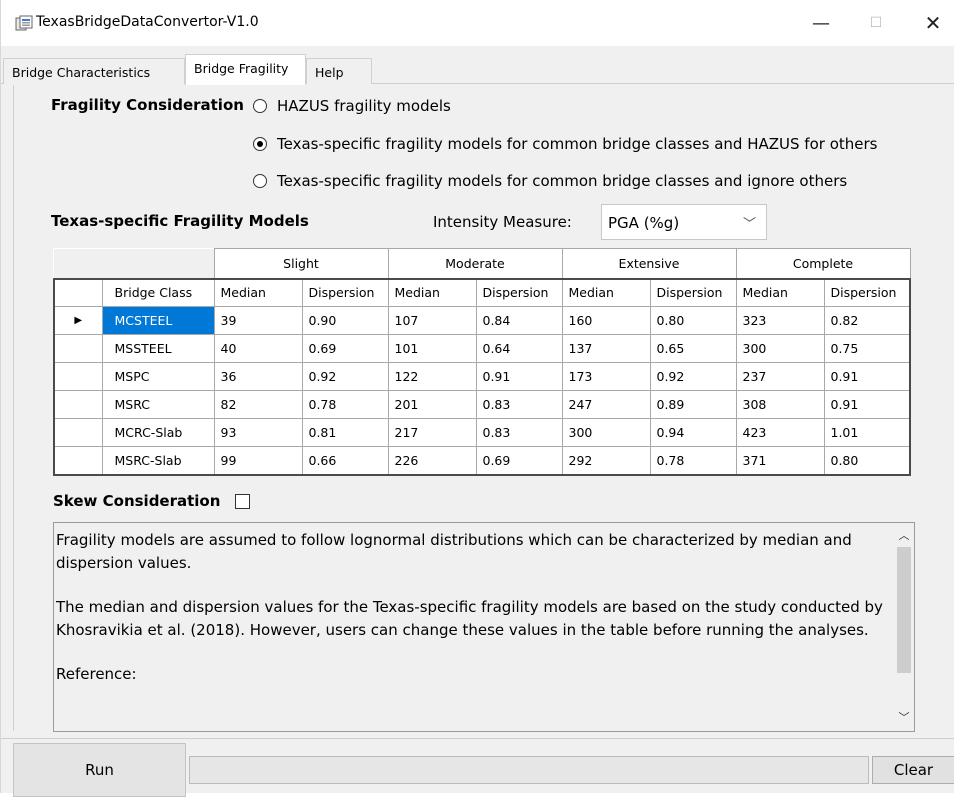  Describe the element at coordinates (258, 404) in the screenshot. I see `table-cell: 82` at that location.